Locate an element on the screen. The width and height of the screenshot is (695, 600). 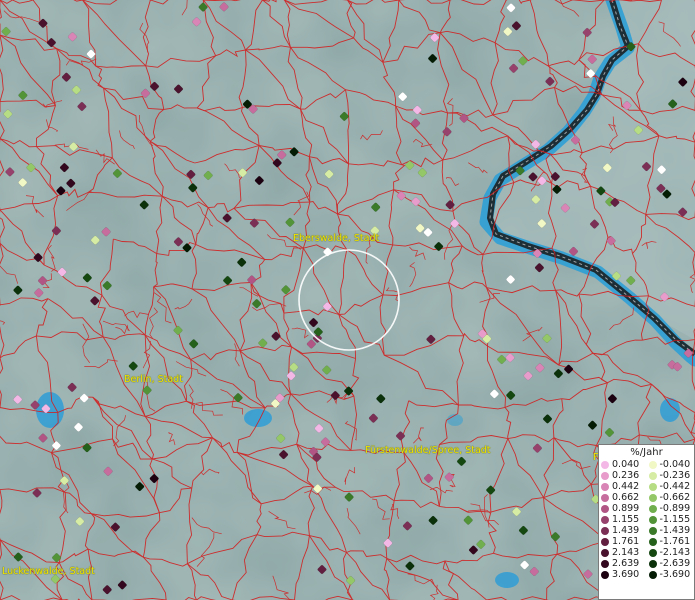
legend-row: 3.690 -3.690 is located at coordinates (646, 574).